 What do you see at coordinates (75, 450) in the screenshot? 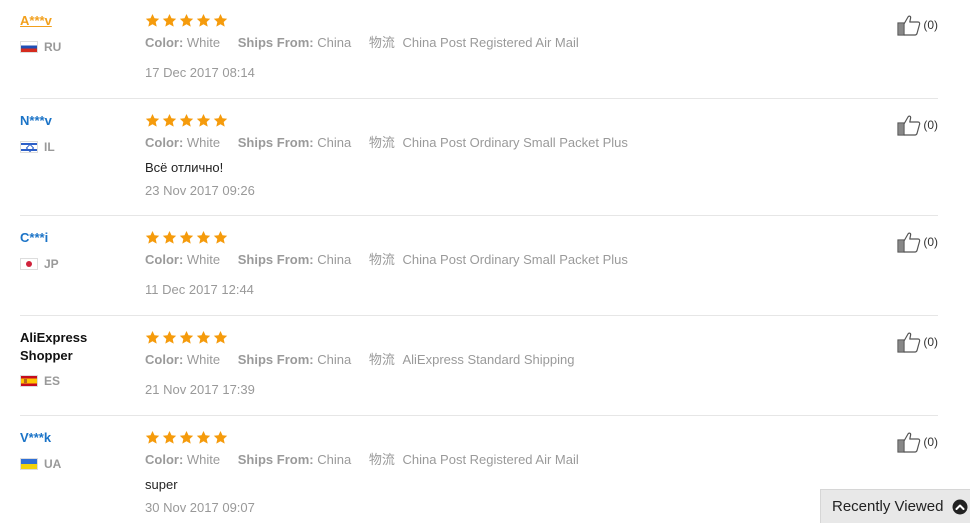
I see `reviewer-info: V***k UA` at bounding box center [75, 450].